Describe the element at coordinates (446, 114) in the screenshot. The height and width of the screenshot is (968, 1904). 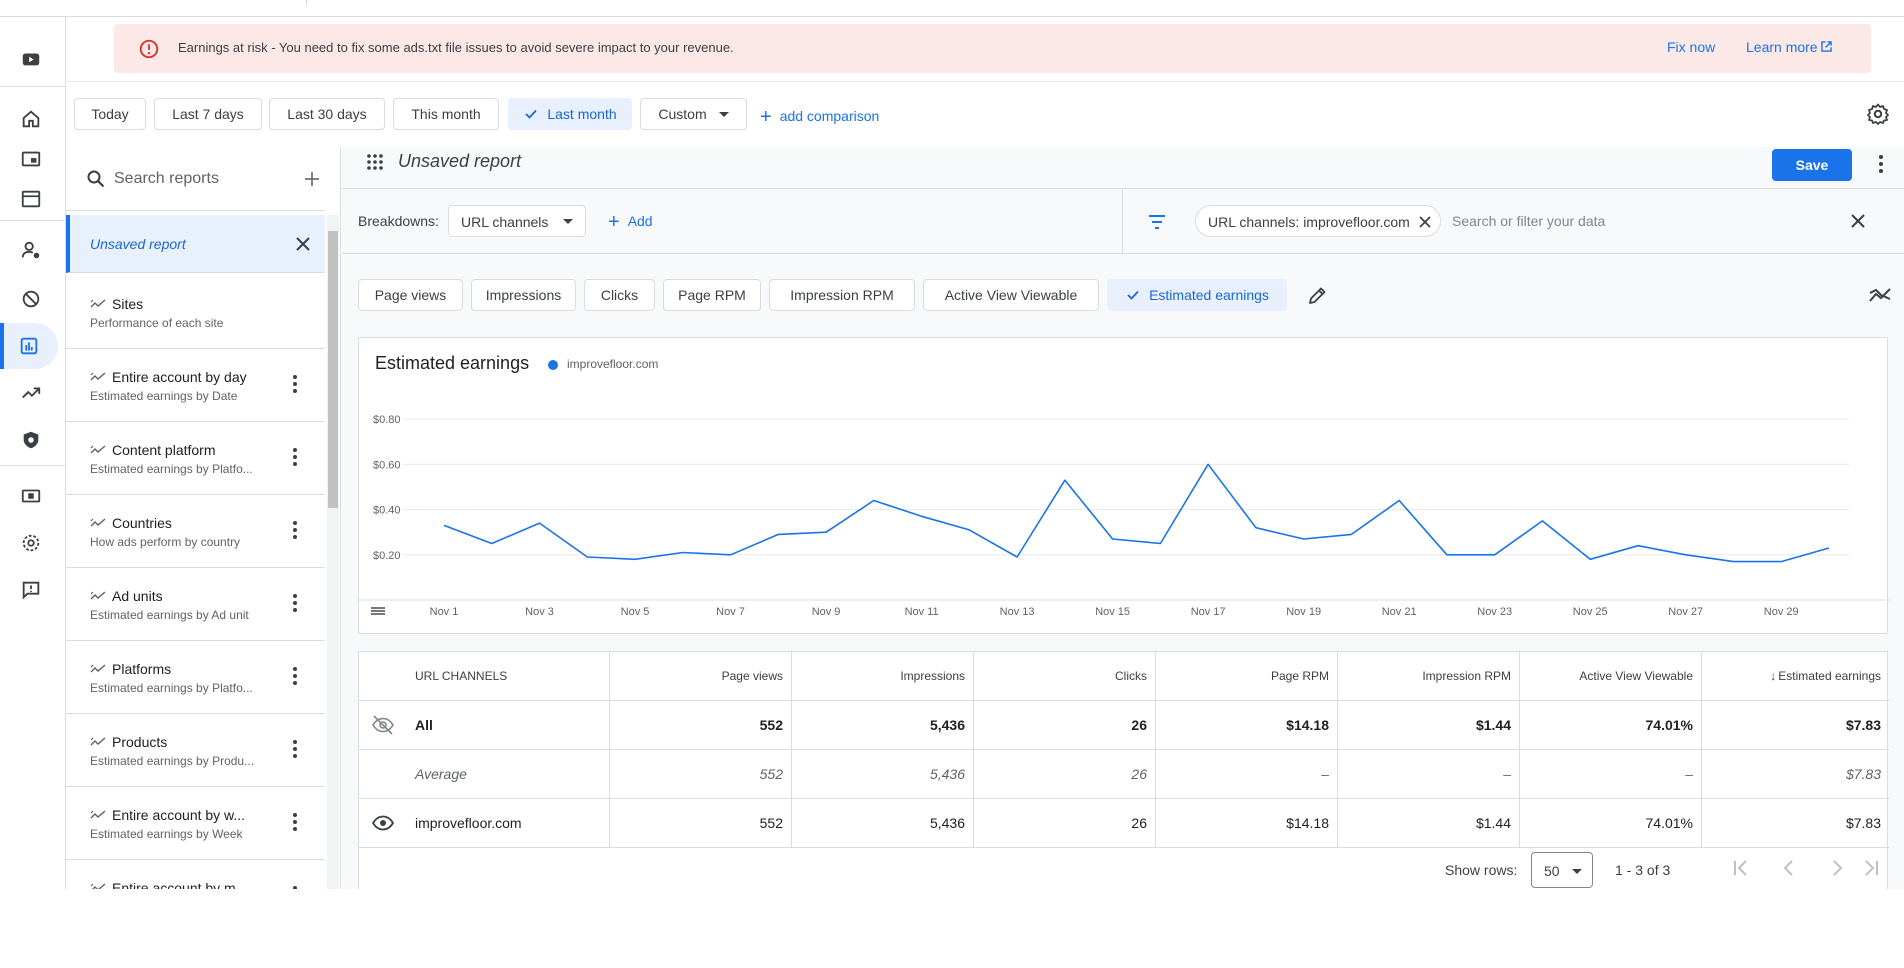
I see `this-month-chip: This month` at that location.